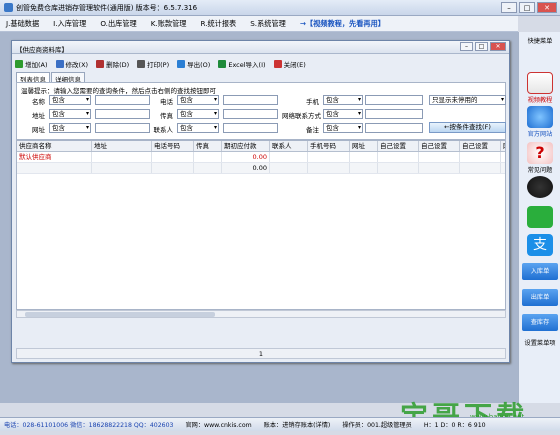 This screenshot has width=560, height=435. I want to click on close-button: 关闭(E), so click(289, 64).